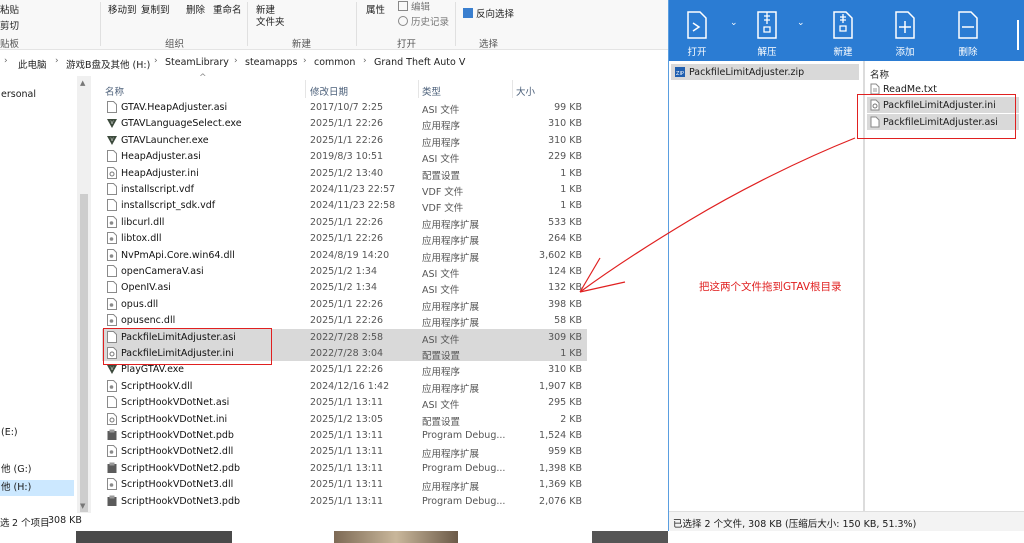 The image size is (1024, 543). I want to click on open-icon, so click(697, 25).